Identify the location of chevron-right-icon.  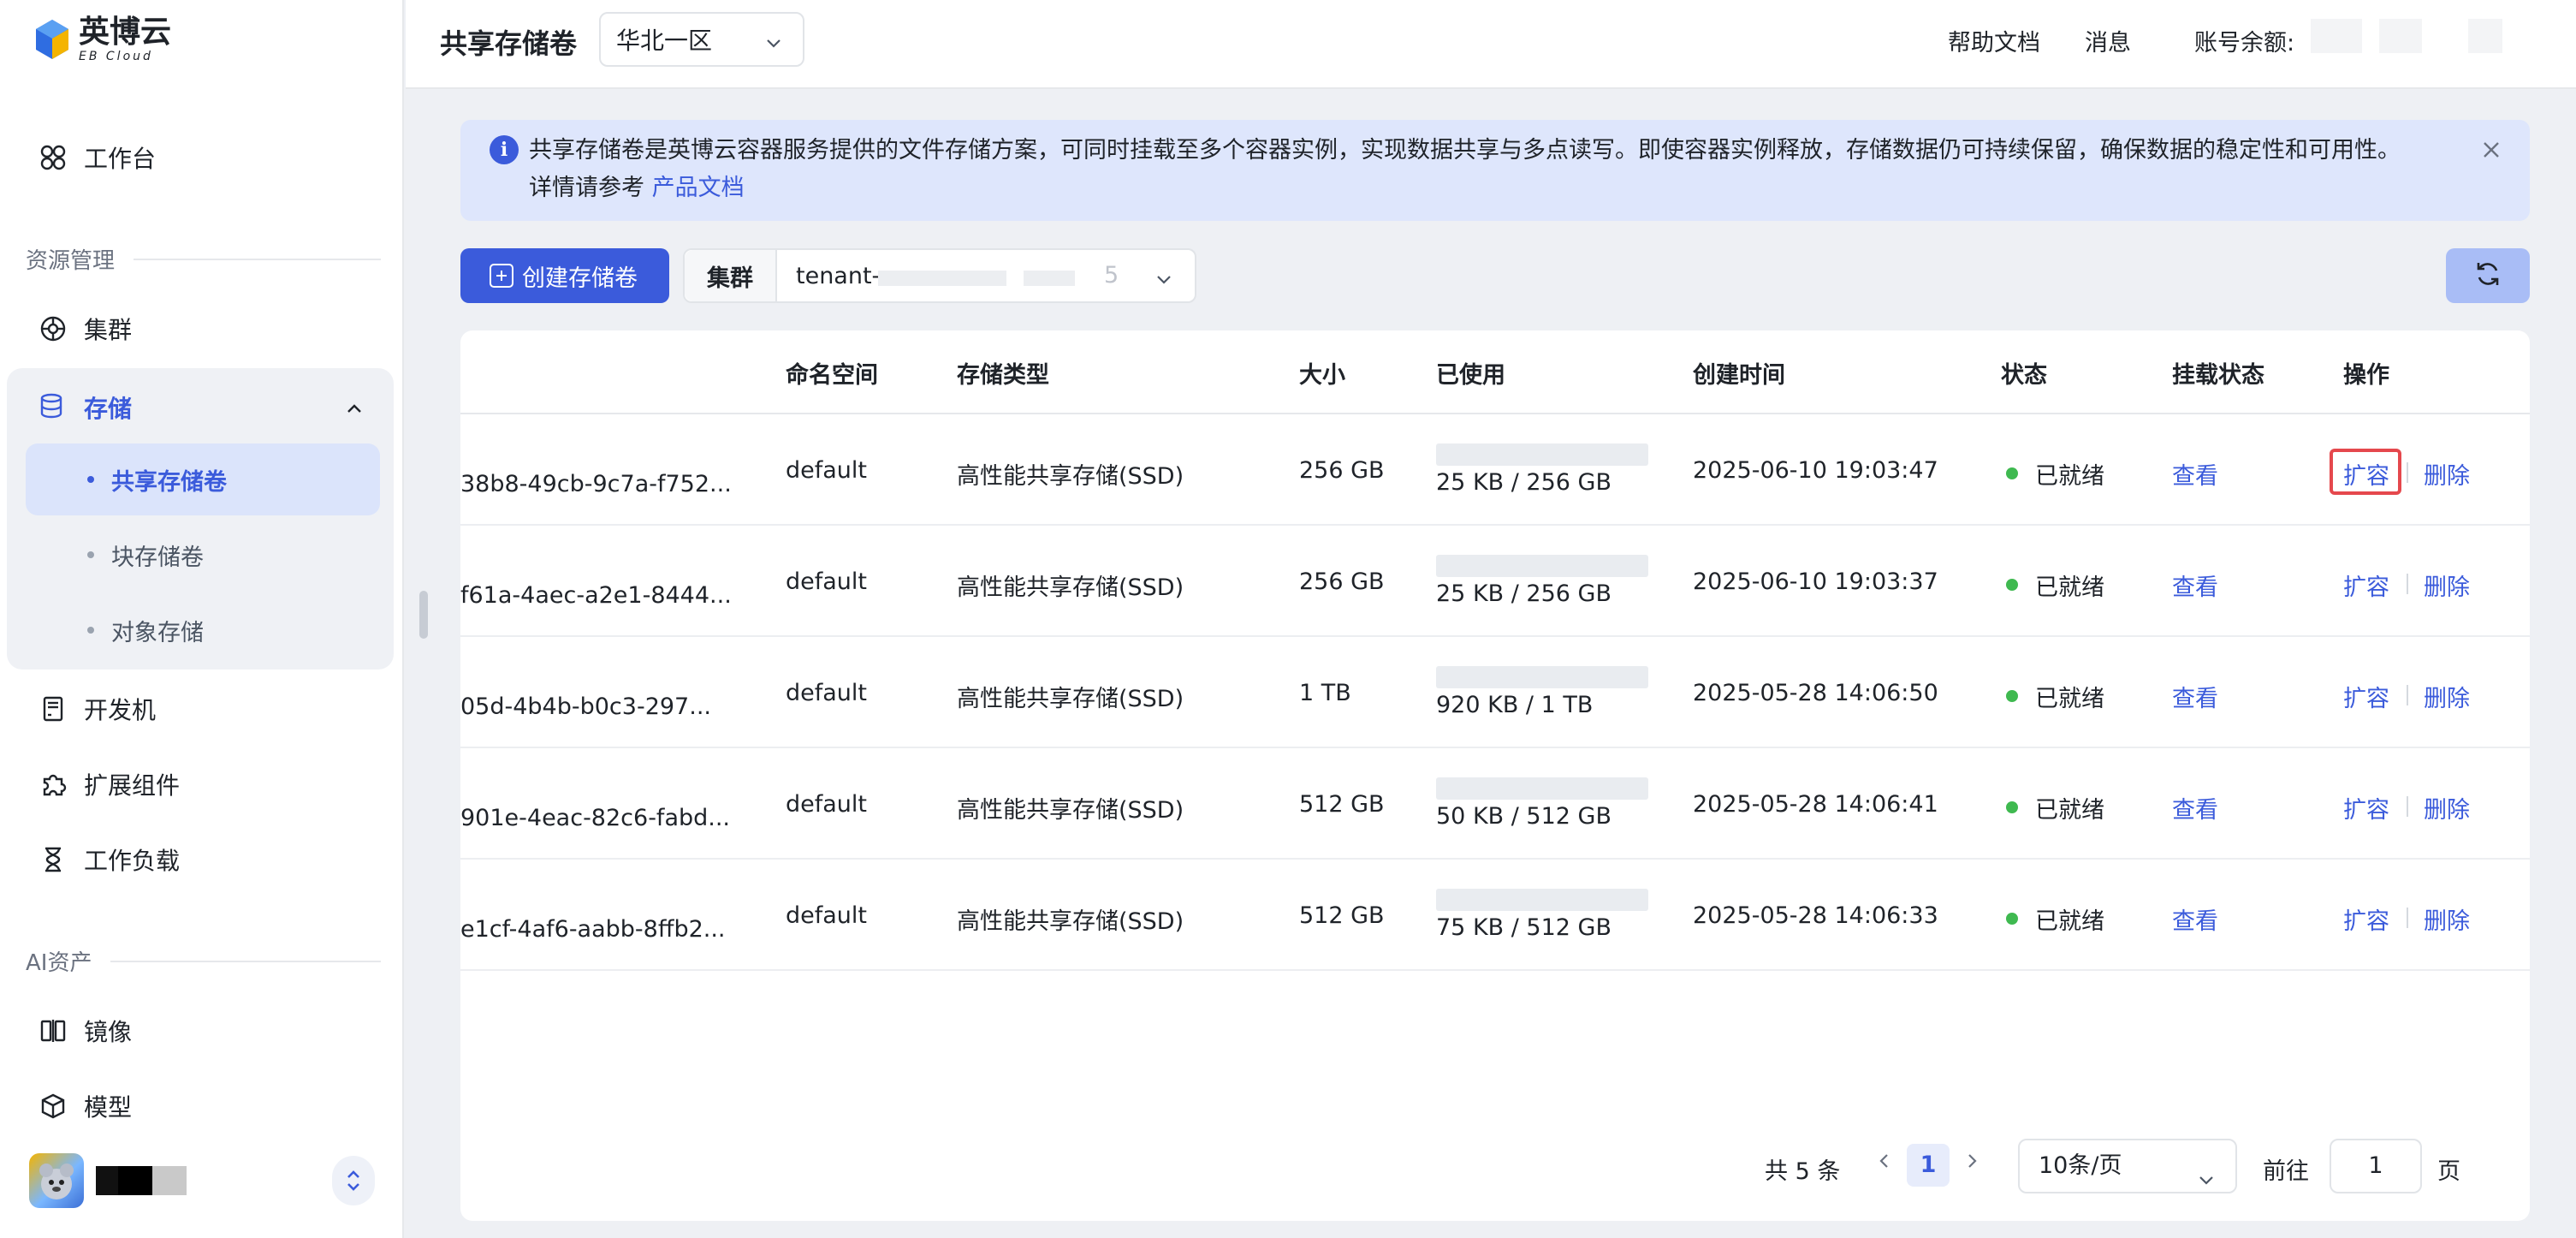
(1972, 1164).